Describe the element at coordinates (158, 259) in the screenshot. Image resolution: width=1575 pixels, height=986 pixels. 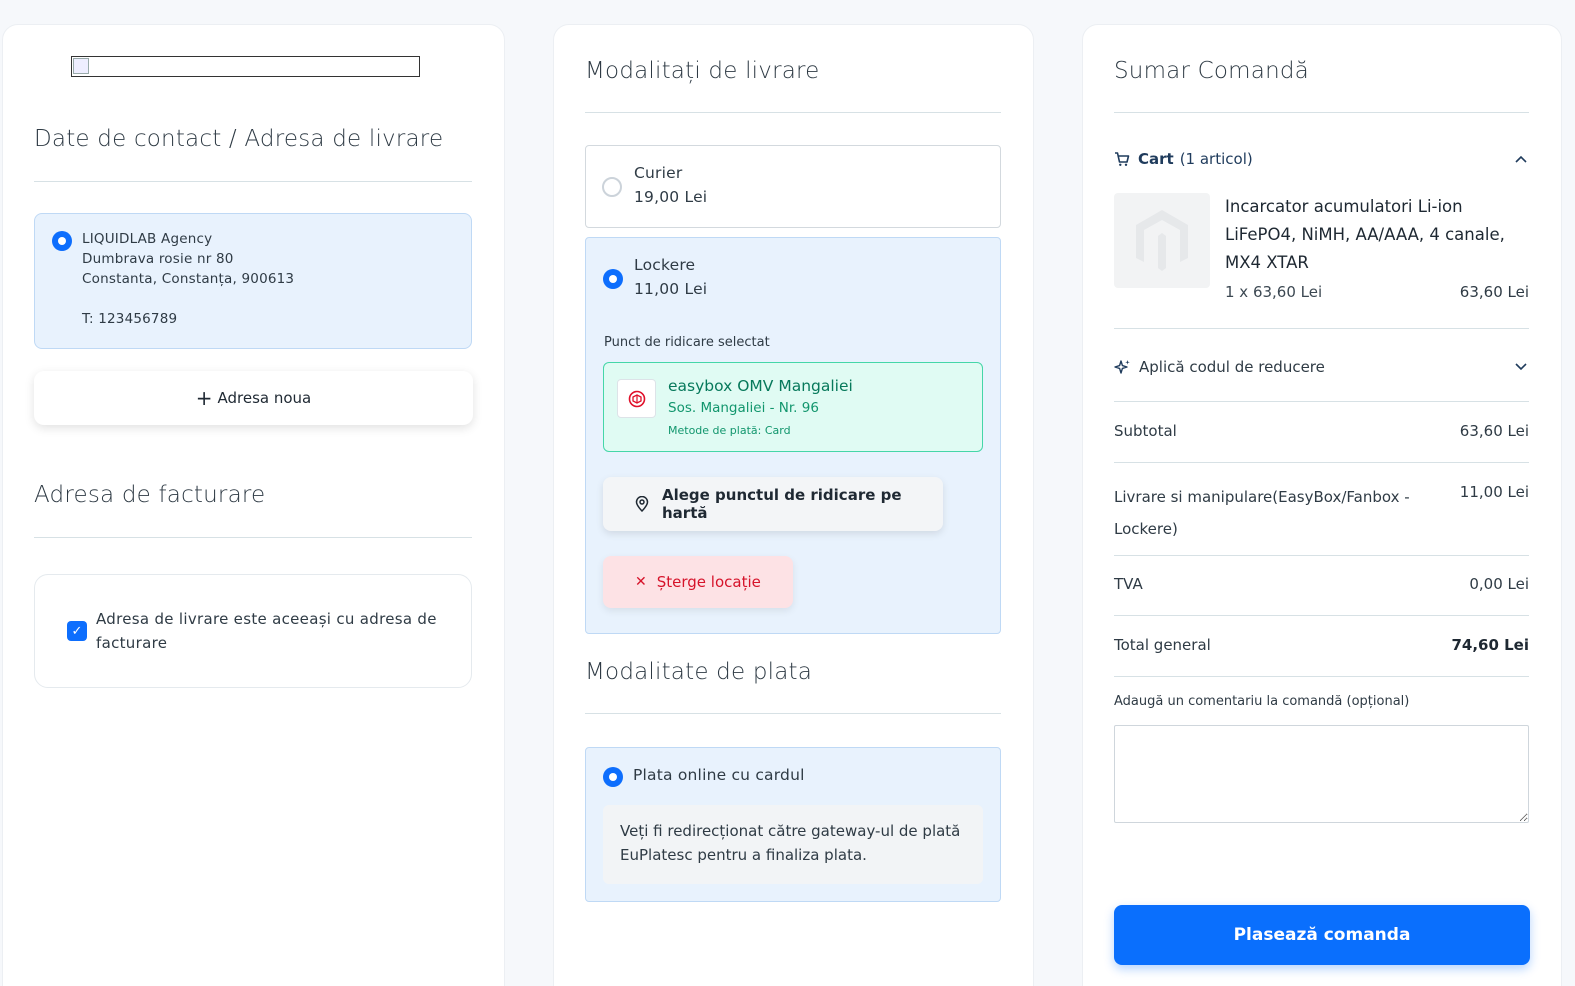
I see `address-street: Dumbrava rosie nr 80` at that location.